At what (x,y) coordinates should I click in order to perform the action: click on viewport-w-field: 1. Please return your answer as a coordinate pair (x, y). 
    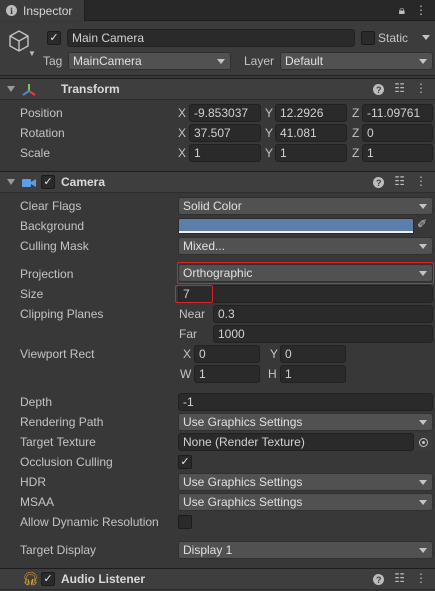
    Looking at the image, I should click on (227, 374).